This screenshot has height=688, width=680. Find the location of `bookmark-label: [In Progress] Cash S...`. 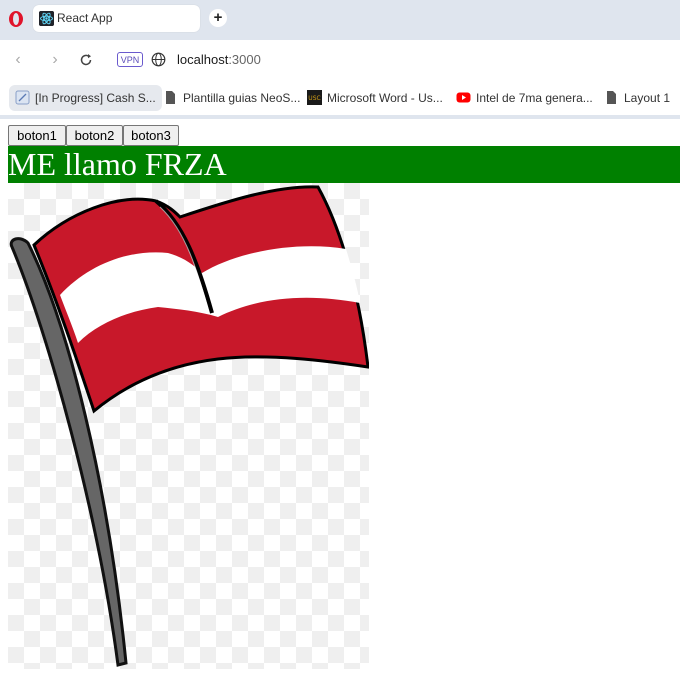

bookmark-label: [In Progress] Cash S... is located at coordinates (95, 98).